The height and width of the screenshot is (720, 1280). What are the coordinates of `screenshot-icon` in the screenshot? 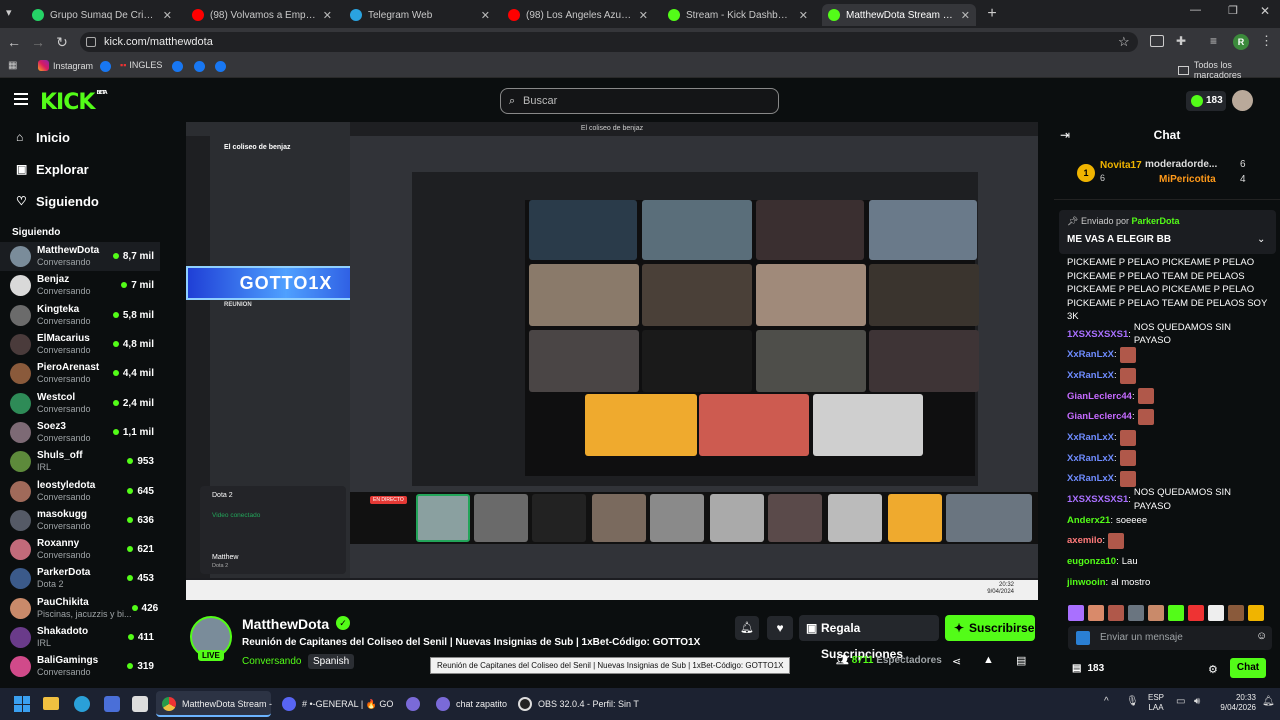 It's located at (1157, 41).